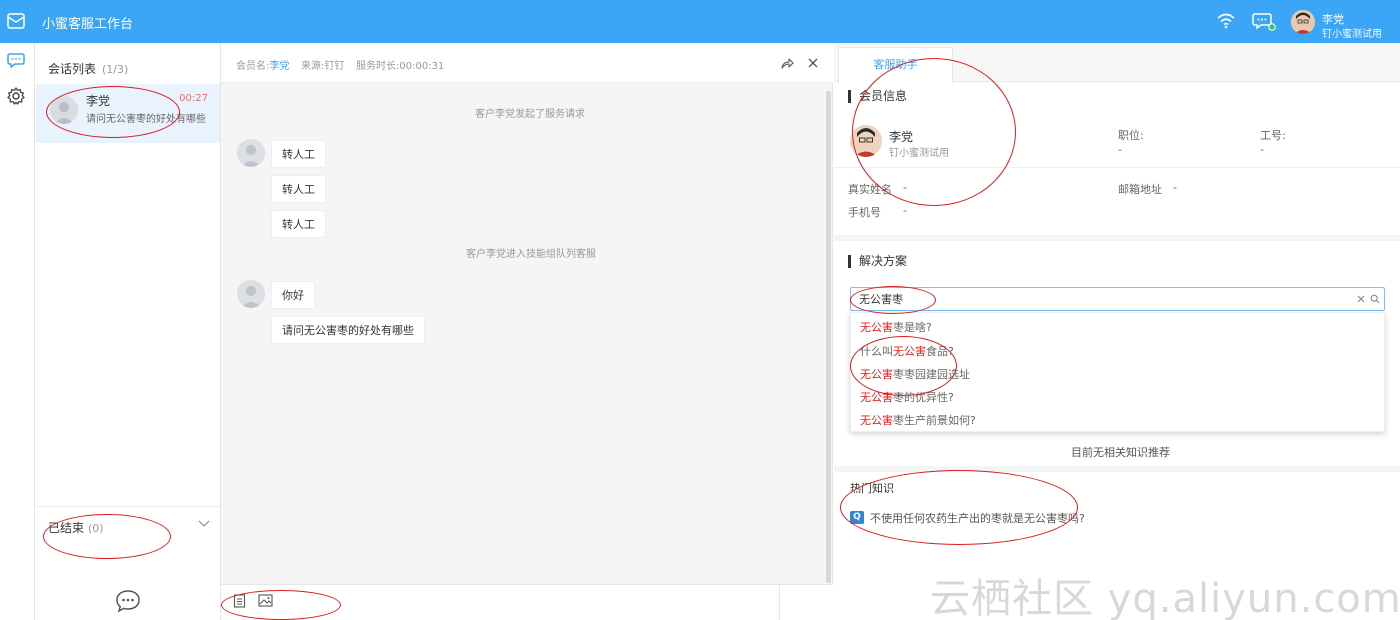 The image size is (1400, 620). I want to click on employee-no-label: 工号:, so click(1273, 135).